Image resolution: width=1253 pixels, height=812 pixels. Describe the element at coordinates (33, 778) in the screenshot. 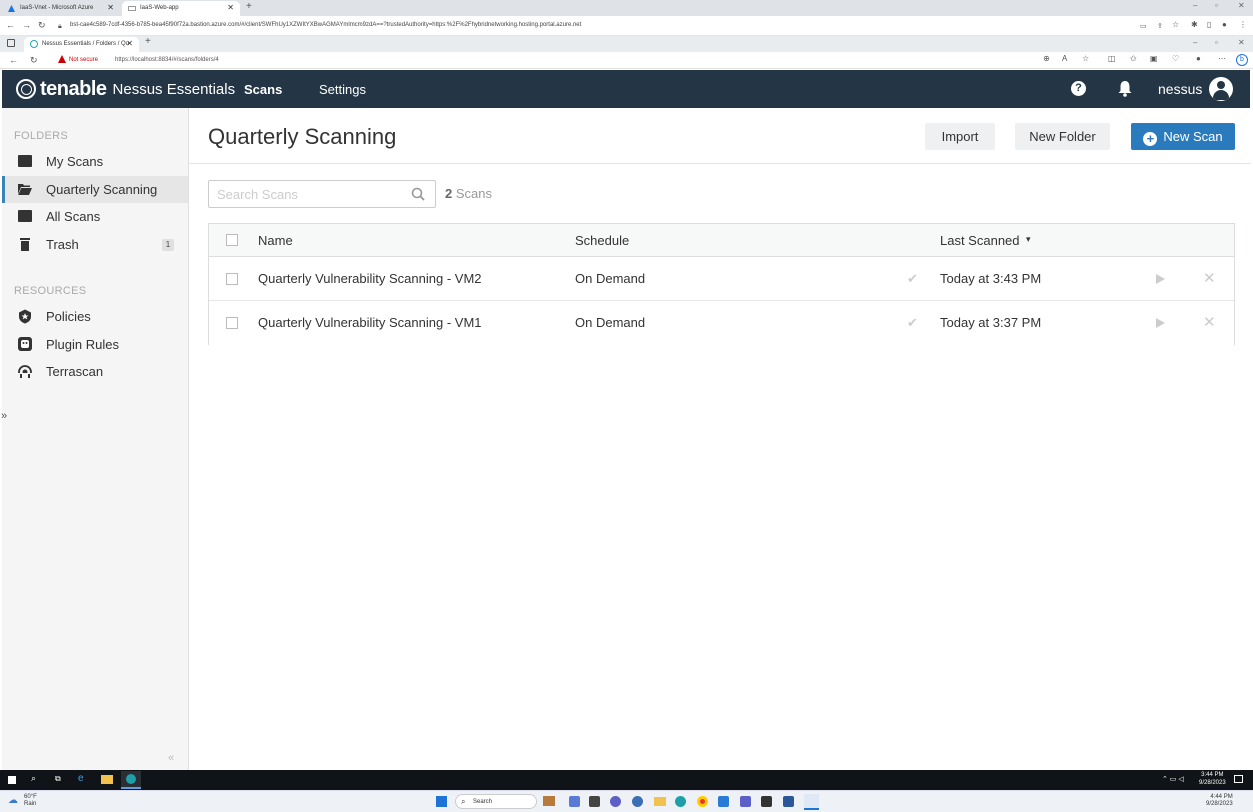

I see `search-icon: ⌕` at that location.